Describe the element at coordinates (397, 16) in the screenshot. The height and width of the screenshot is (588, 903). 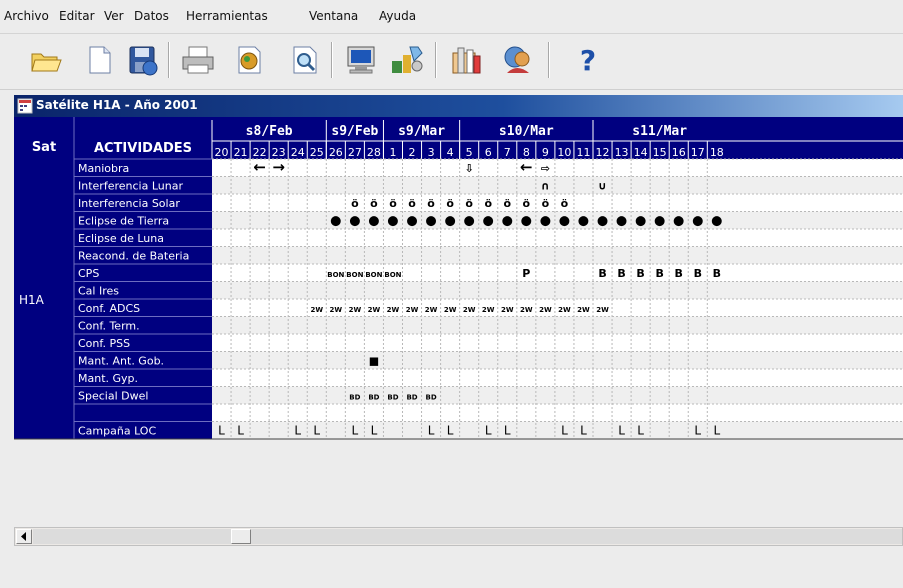
I see `menu-ayuda: Ayuda` at that location.